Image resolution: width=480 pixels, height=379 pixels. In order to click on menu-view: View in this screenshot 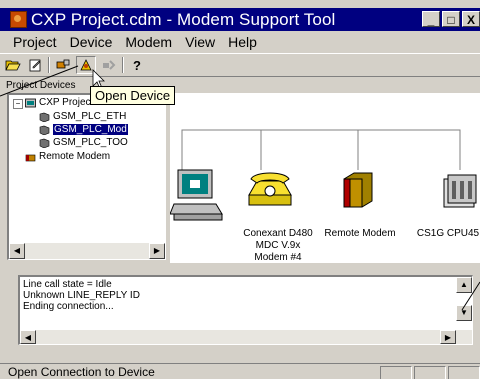, I will do `click(200, 42)`.